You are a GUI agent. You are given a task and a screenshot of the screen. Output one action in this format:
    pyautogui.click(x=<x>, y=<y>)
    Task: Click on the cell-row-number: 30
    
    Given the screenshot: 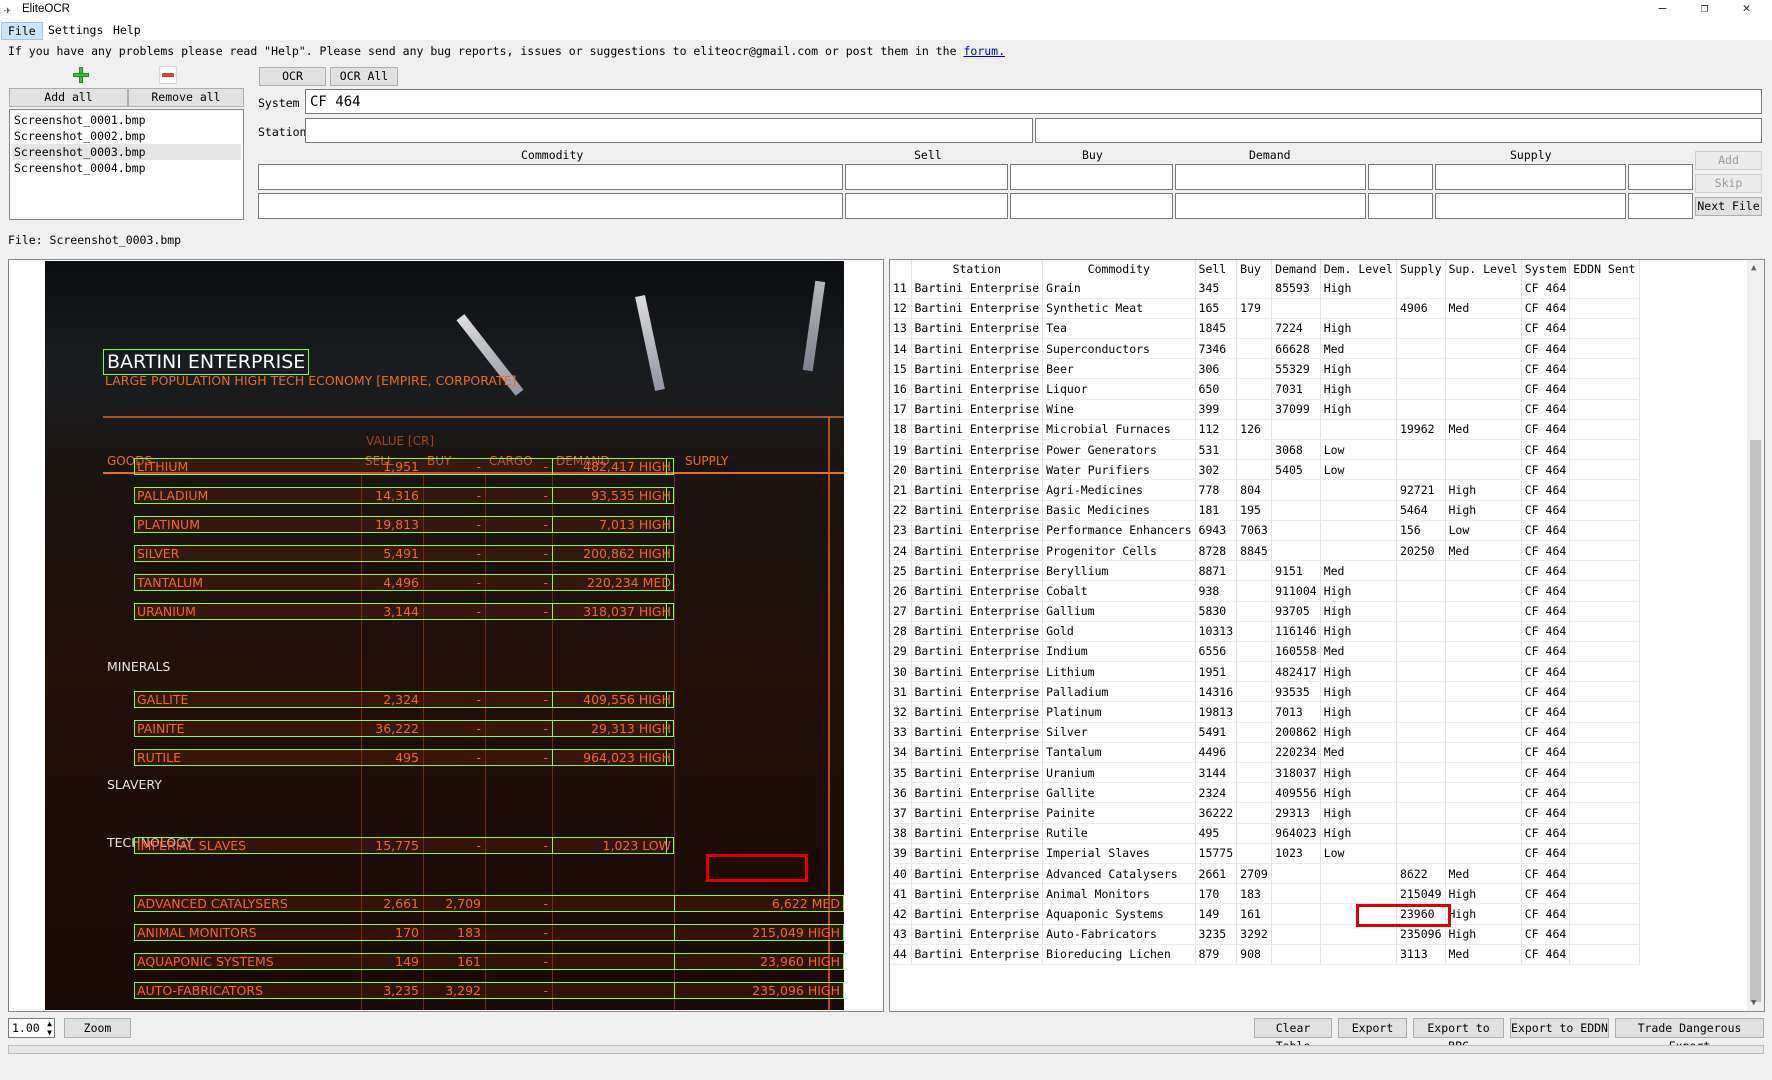 What is the action you would take?
    pyautogui.click(x=901, y=672)
    